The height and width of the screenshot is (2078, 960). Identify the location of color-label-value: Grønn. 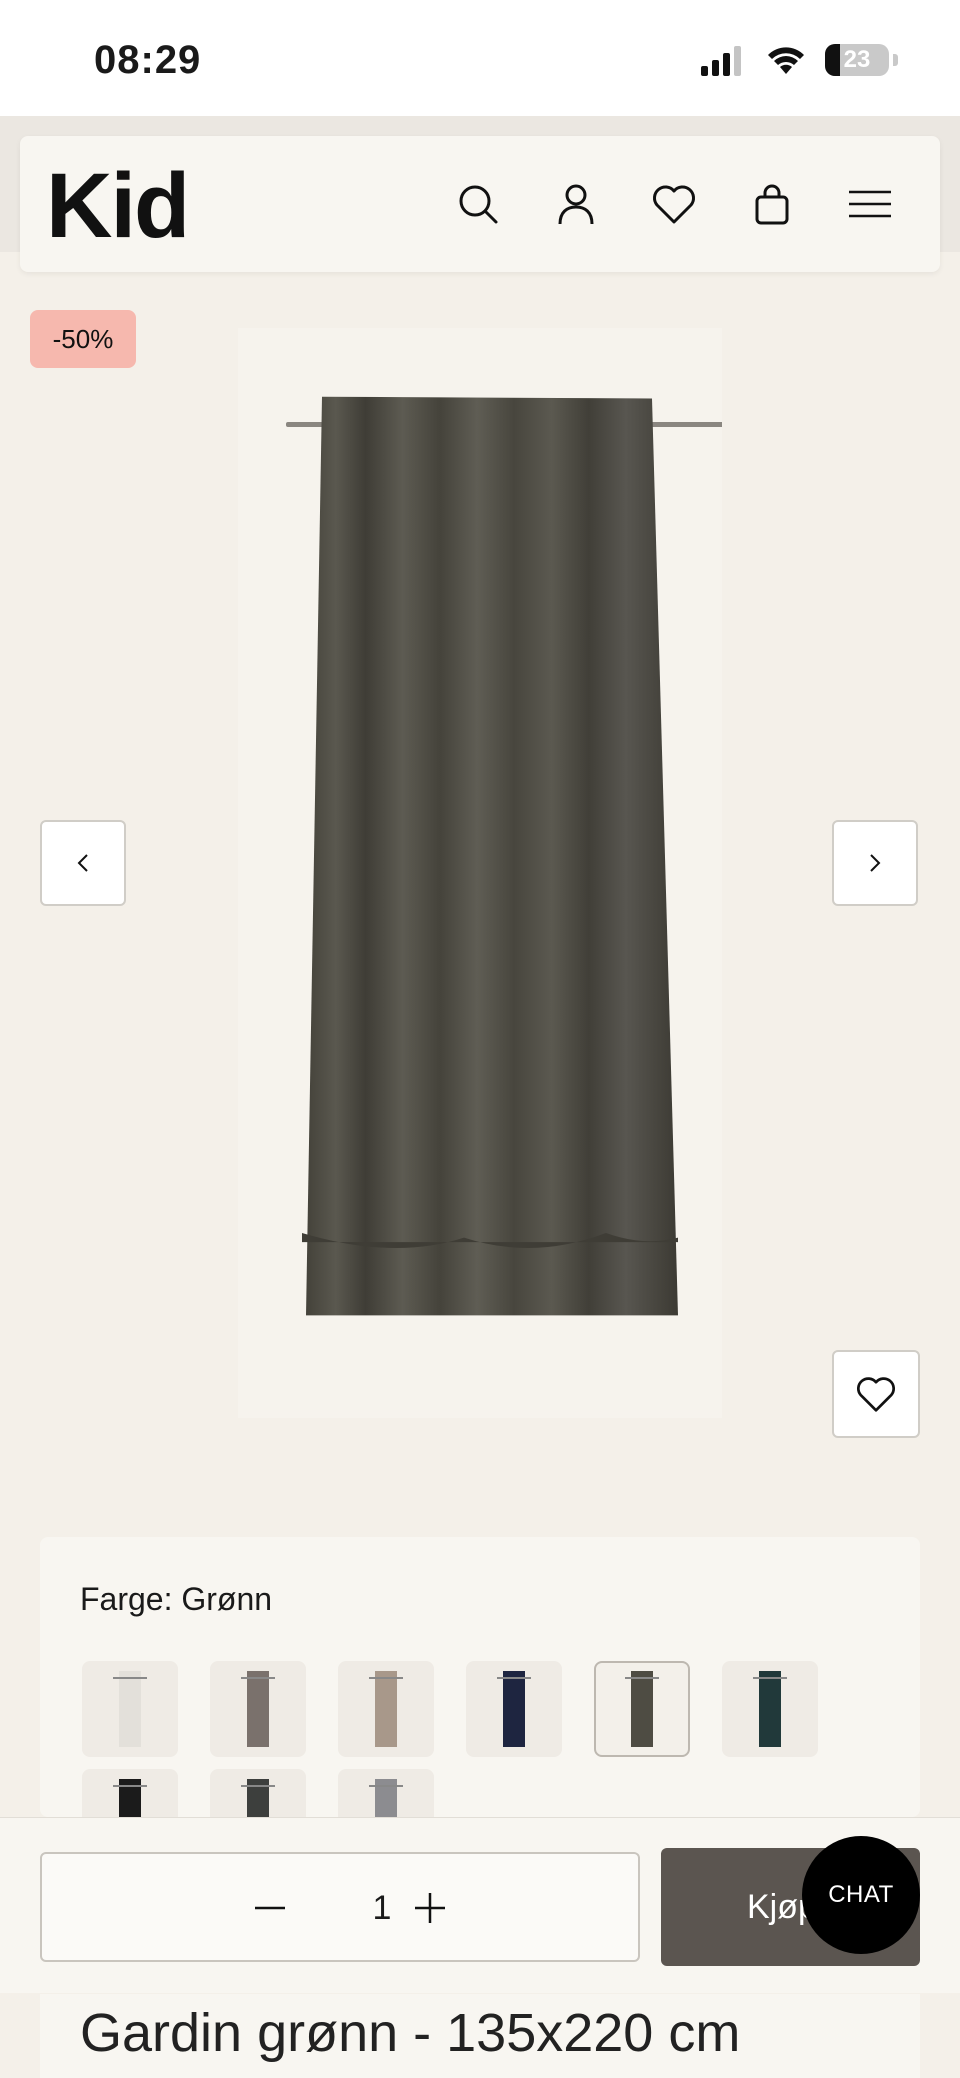
(227, 1599).